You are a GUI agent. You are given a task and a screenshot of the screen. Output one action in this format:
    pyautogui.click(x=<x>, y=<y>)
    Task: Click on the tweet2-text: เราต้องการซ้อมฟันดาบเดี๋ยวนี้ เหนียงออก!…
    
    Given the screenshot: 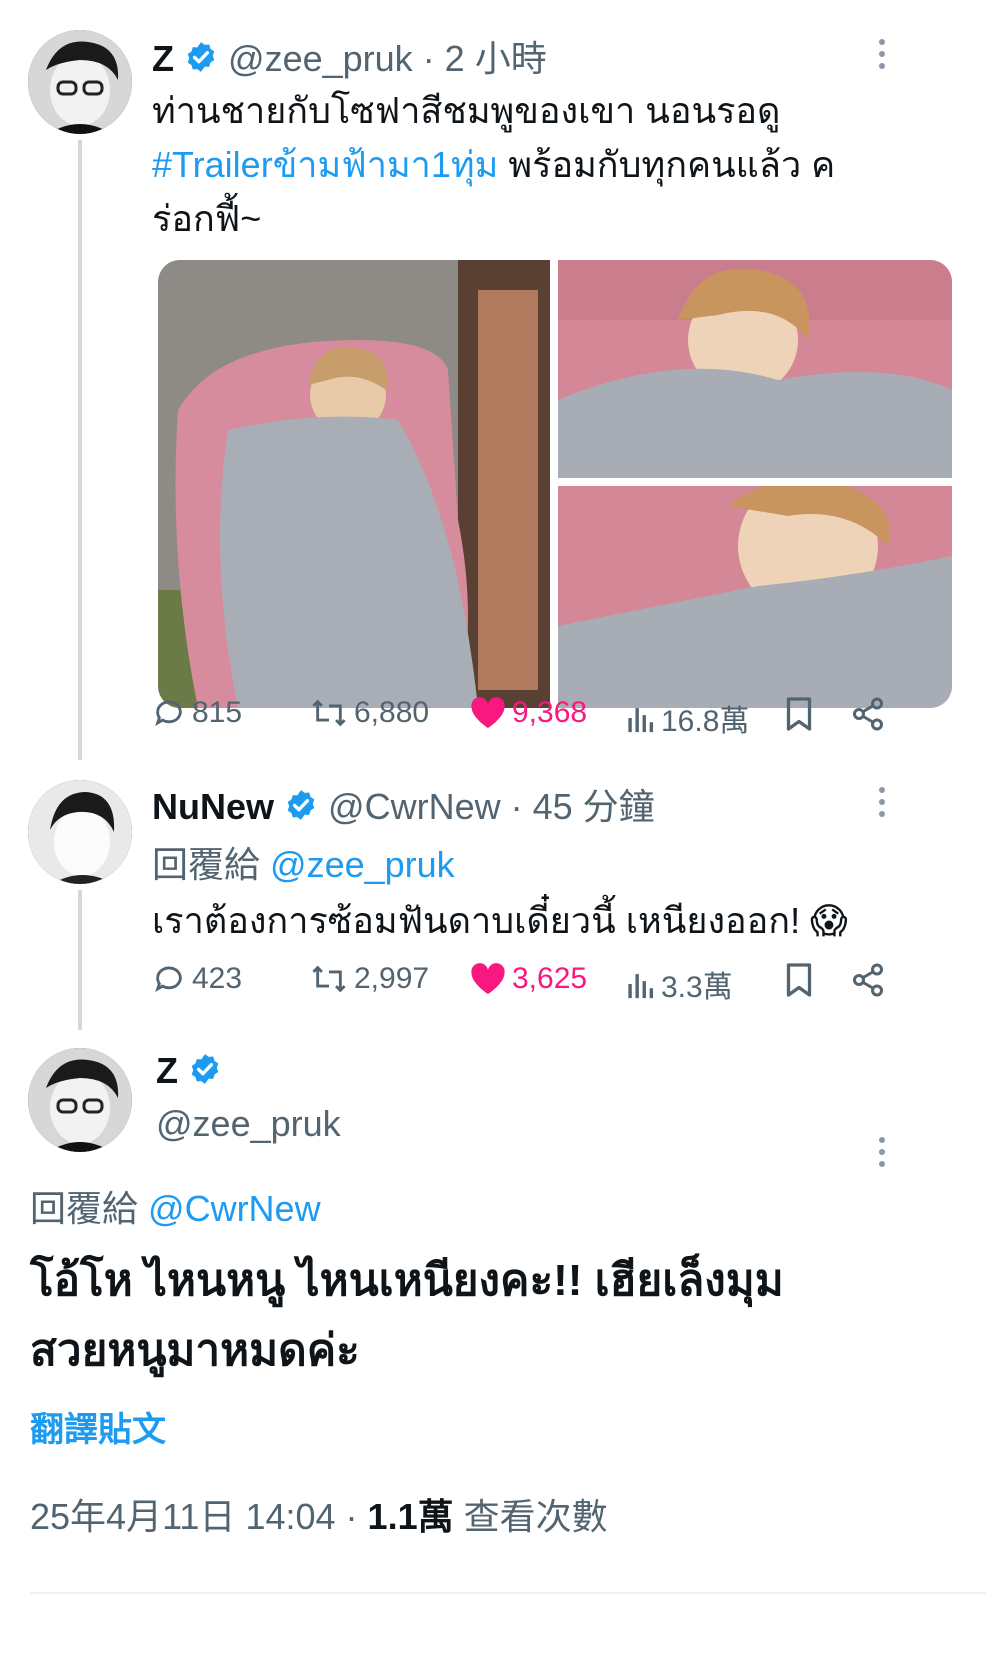 What is the action you would take?
    pyautogui.click(x=500, y=920)
    